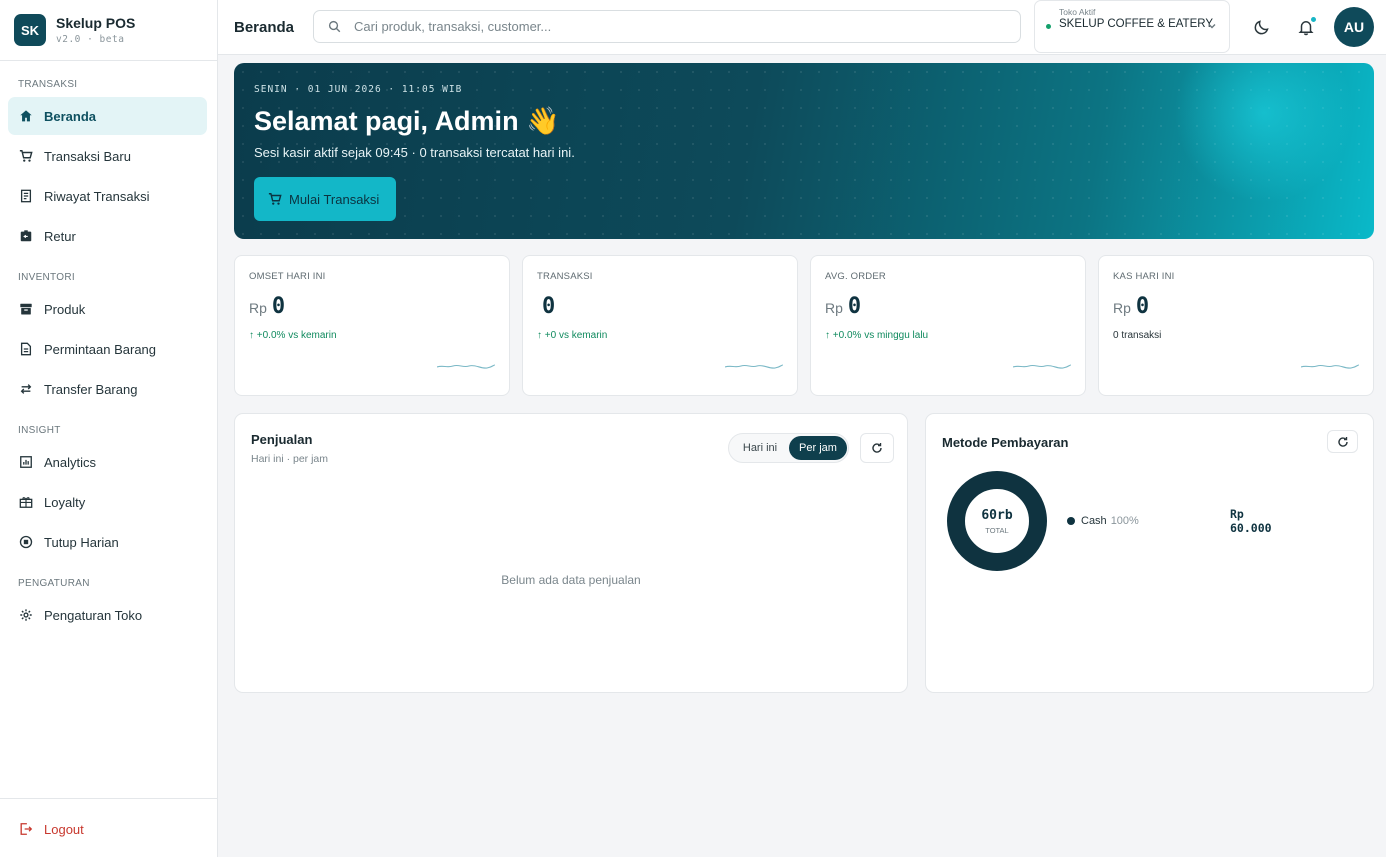 This screenshot has height=857, width=1386. I want to click on stat-delta: ↑ +0.0% vs minggu lalu, so click(877, 335).